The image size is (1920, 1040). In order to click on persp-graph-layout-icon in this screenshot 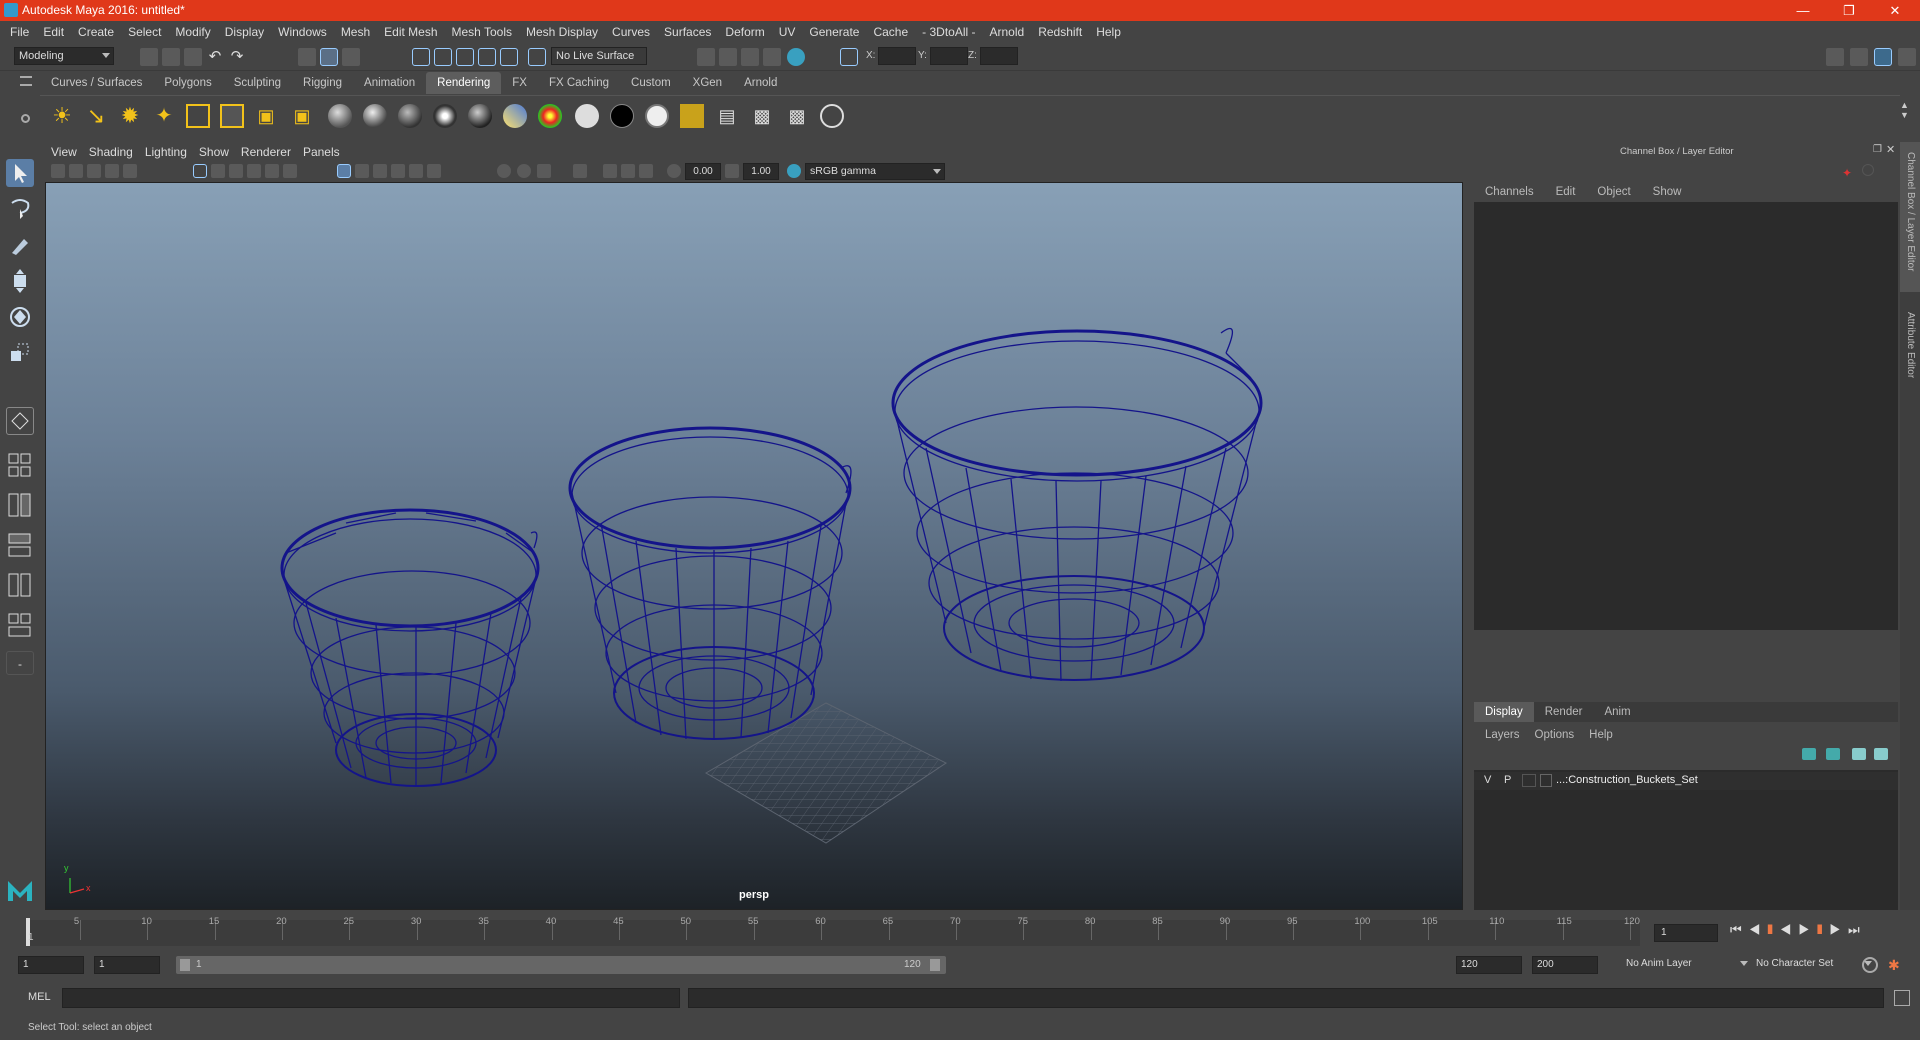, I will do `click(20, 546)`.